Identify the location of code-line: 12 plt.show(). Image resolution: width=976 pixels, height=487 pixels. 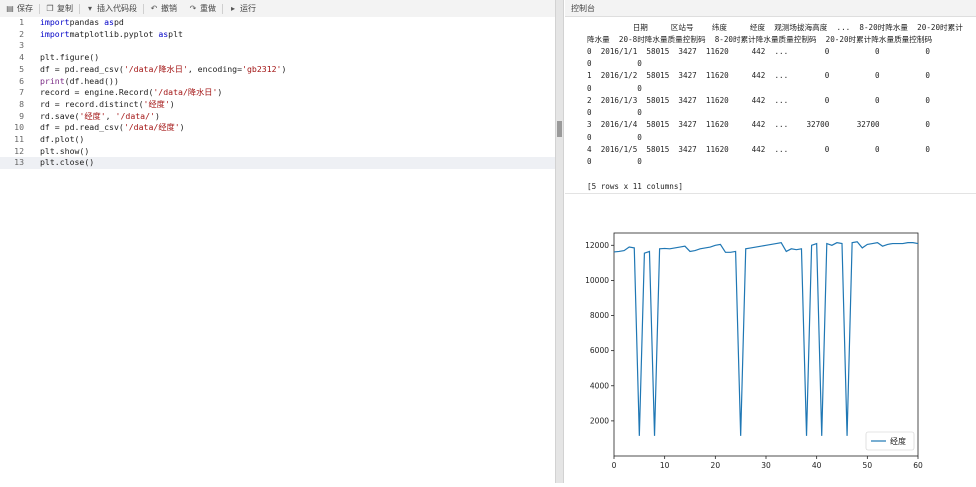
(277, 152).